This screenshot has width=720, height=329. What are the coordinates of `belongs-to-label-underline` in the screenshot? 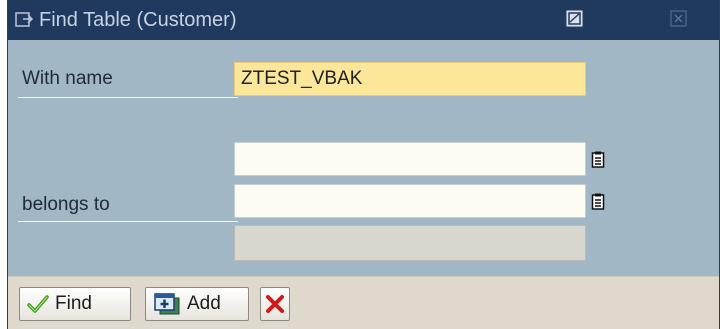 It's located at (128, 221).